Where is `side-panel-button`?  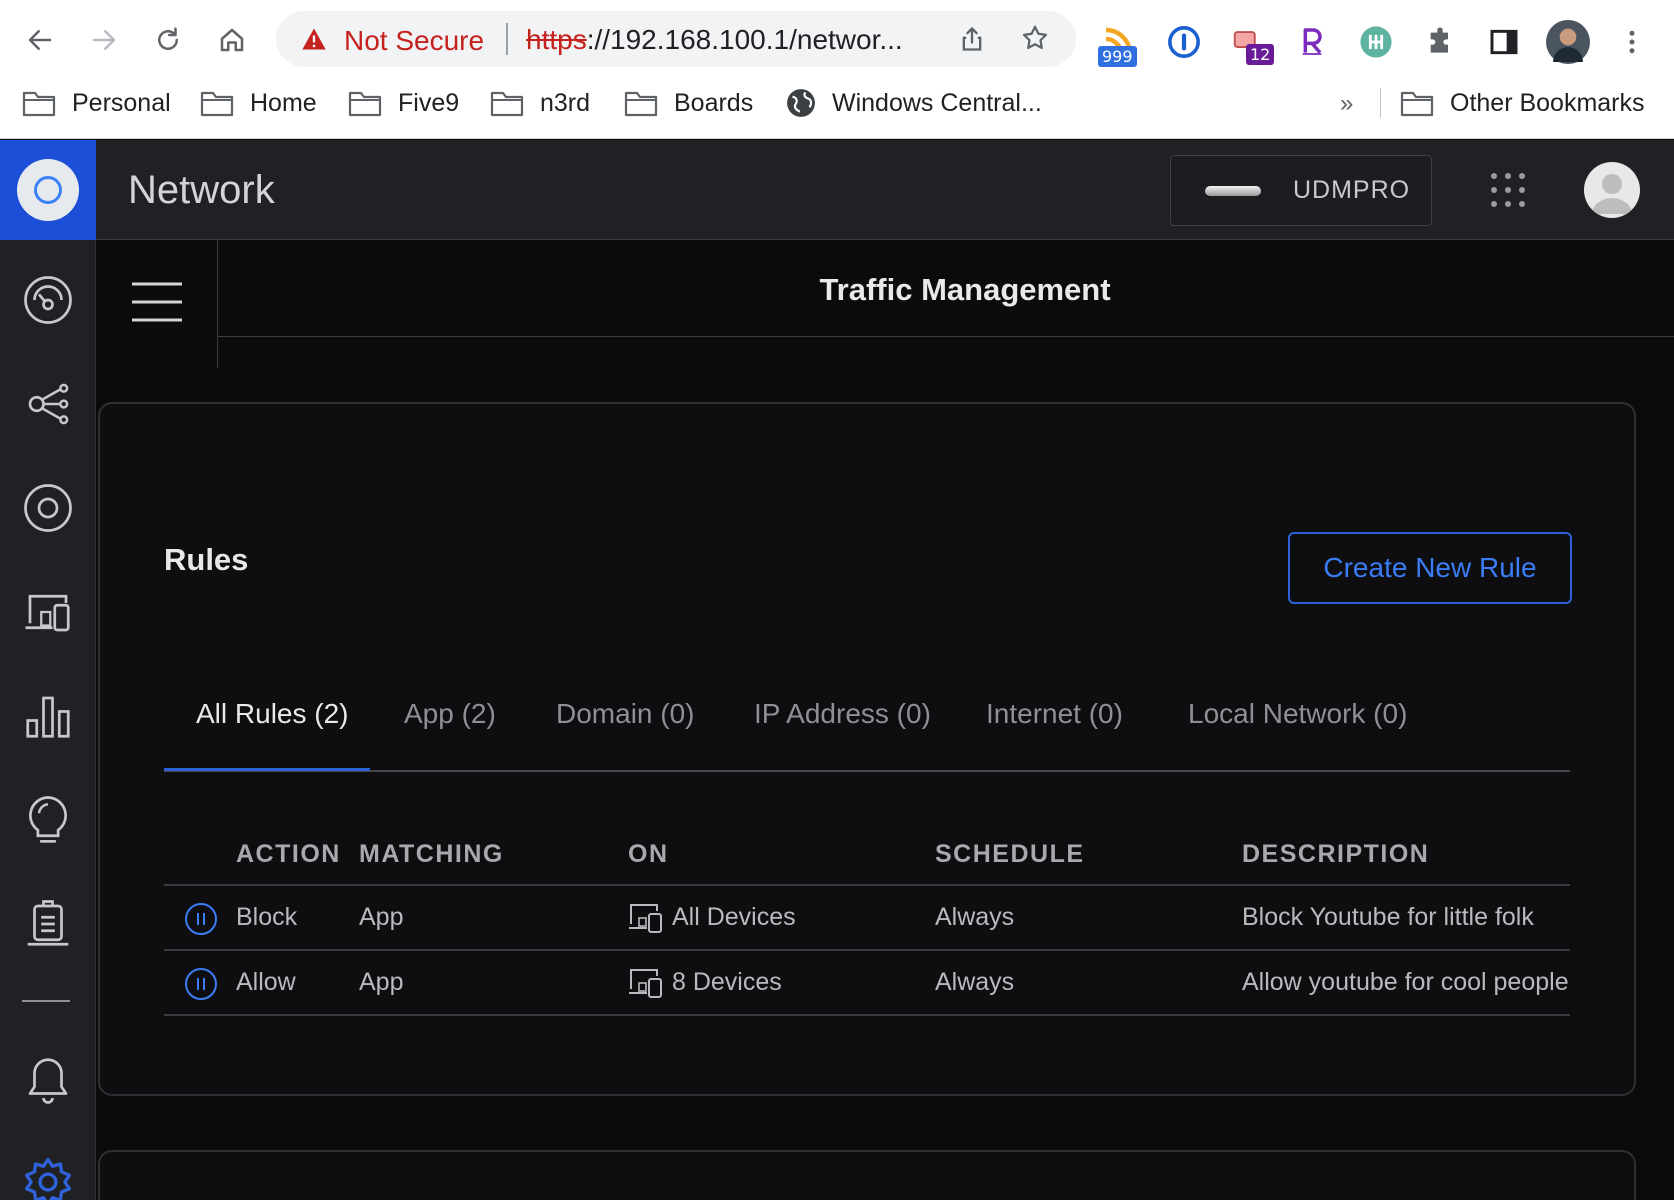
side-panel-button is located at coordinates (1504, 42).